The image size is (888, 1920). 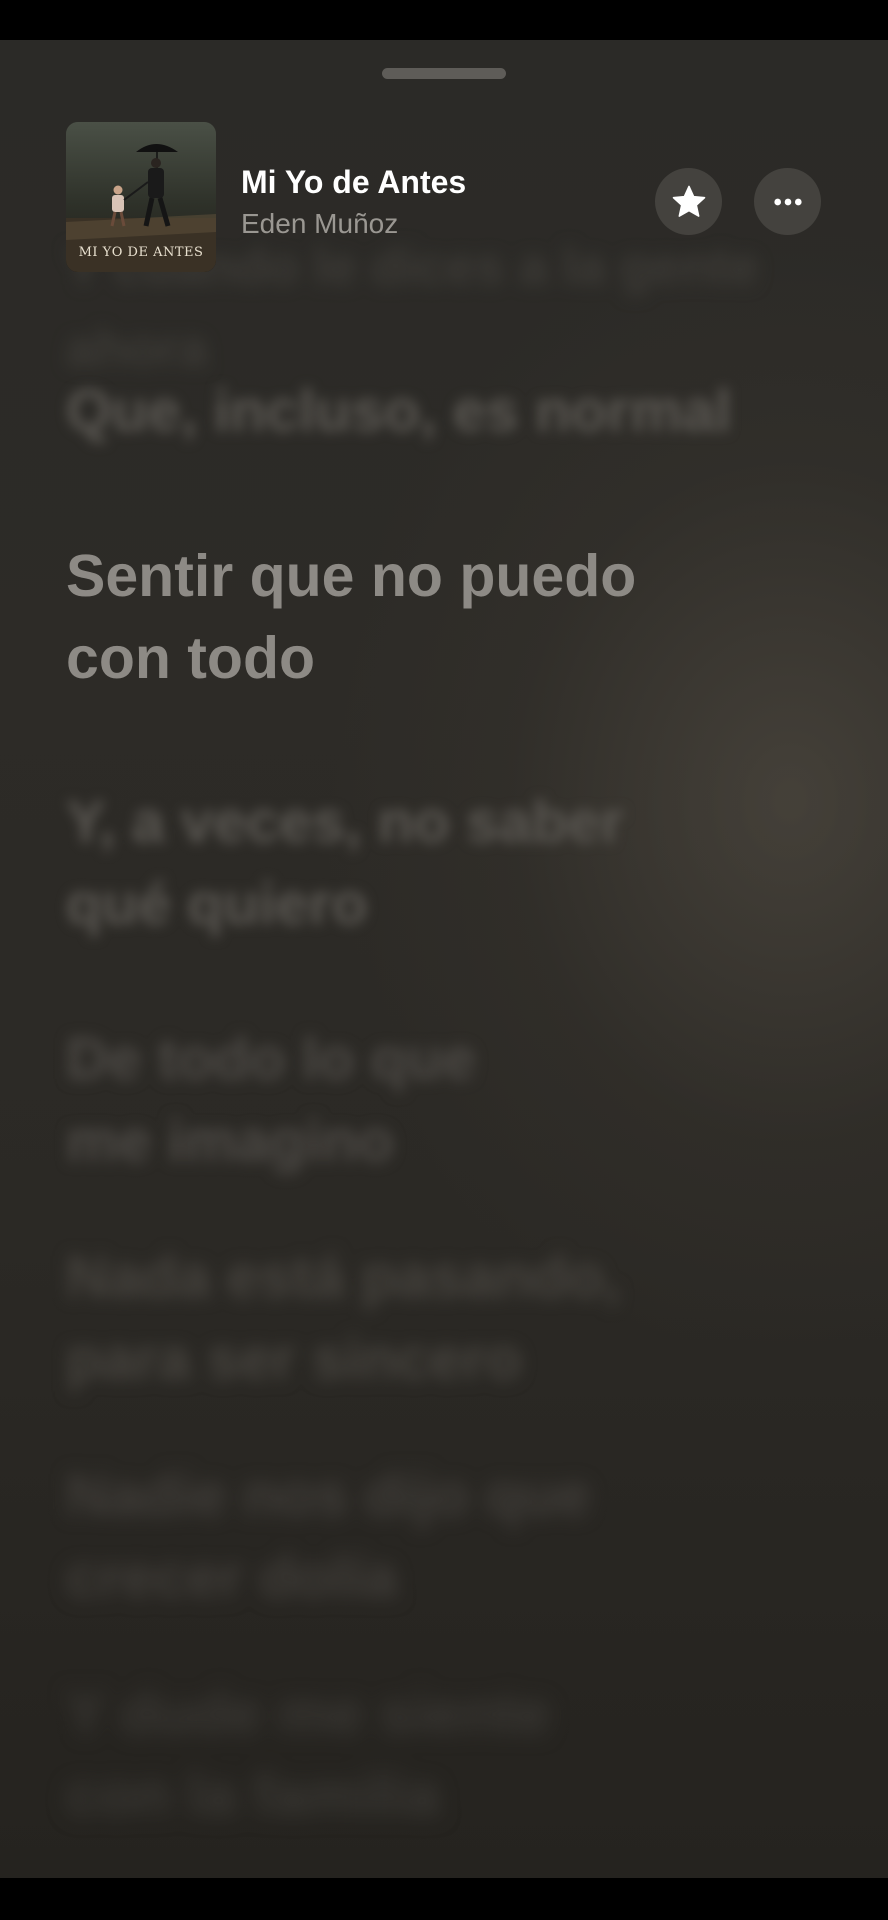 I want to click on more-options-button, so click(x=787, y=201).